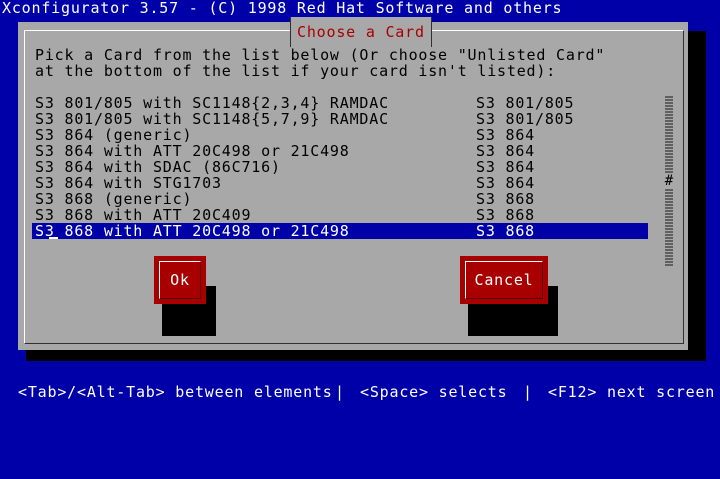 The image size is (720, 479). Describe the element at coordinates (143, 215) in the screenshot. I see `card-name: S3 868 with ATT 20C409` at that location.